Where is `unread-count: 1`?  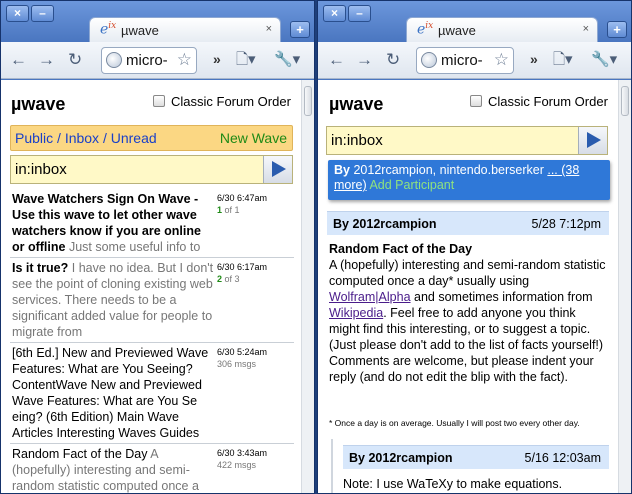
unread-count: 1 is located at coordinates (220, 210).